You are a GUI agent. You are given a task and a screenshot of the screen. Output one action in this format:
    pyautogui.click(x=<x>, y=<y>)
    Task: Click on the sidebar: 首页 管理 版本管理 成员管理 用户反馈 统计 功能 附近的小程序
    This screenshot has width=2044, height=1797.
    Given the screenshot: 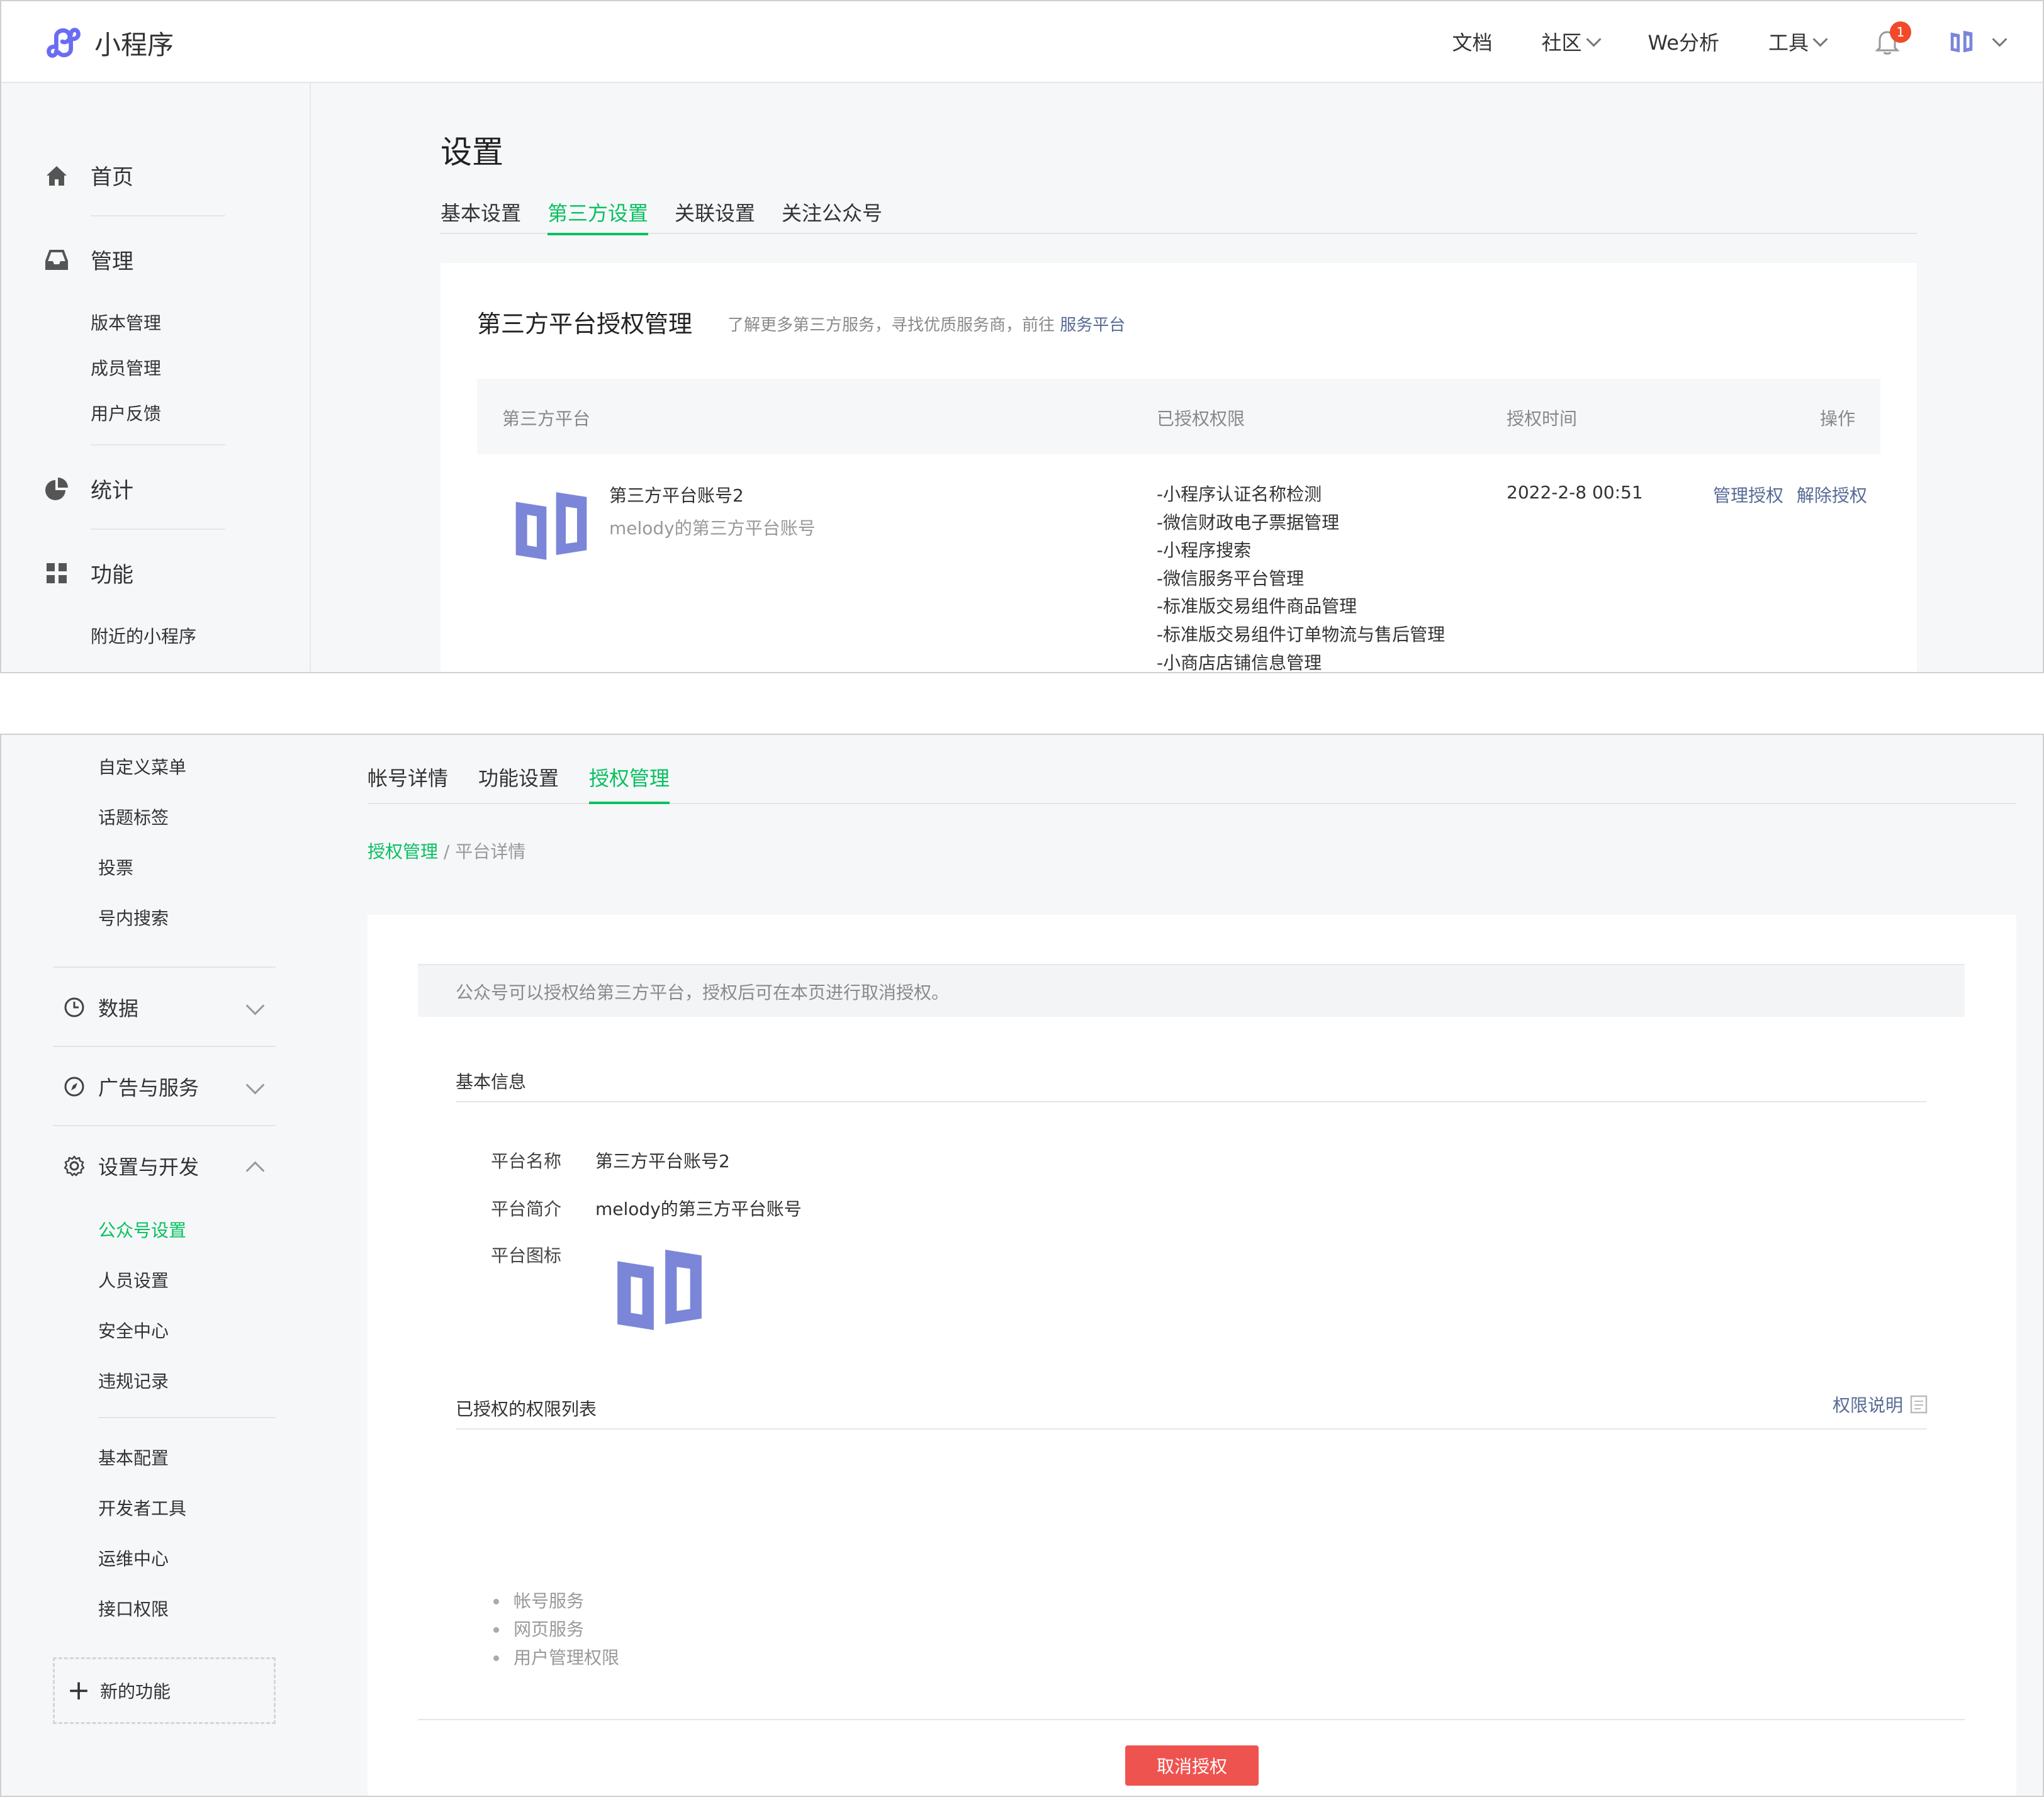 What is the action you would take?
    pyautogui.click(x=156, y=377)
    